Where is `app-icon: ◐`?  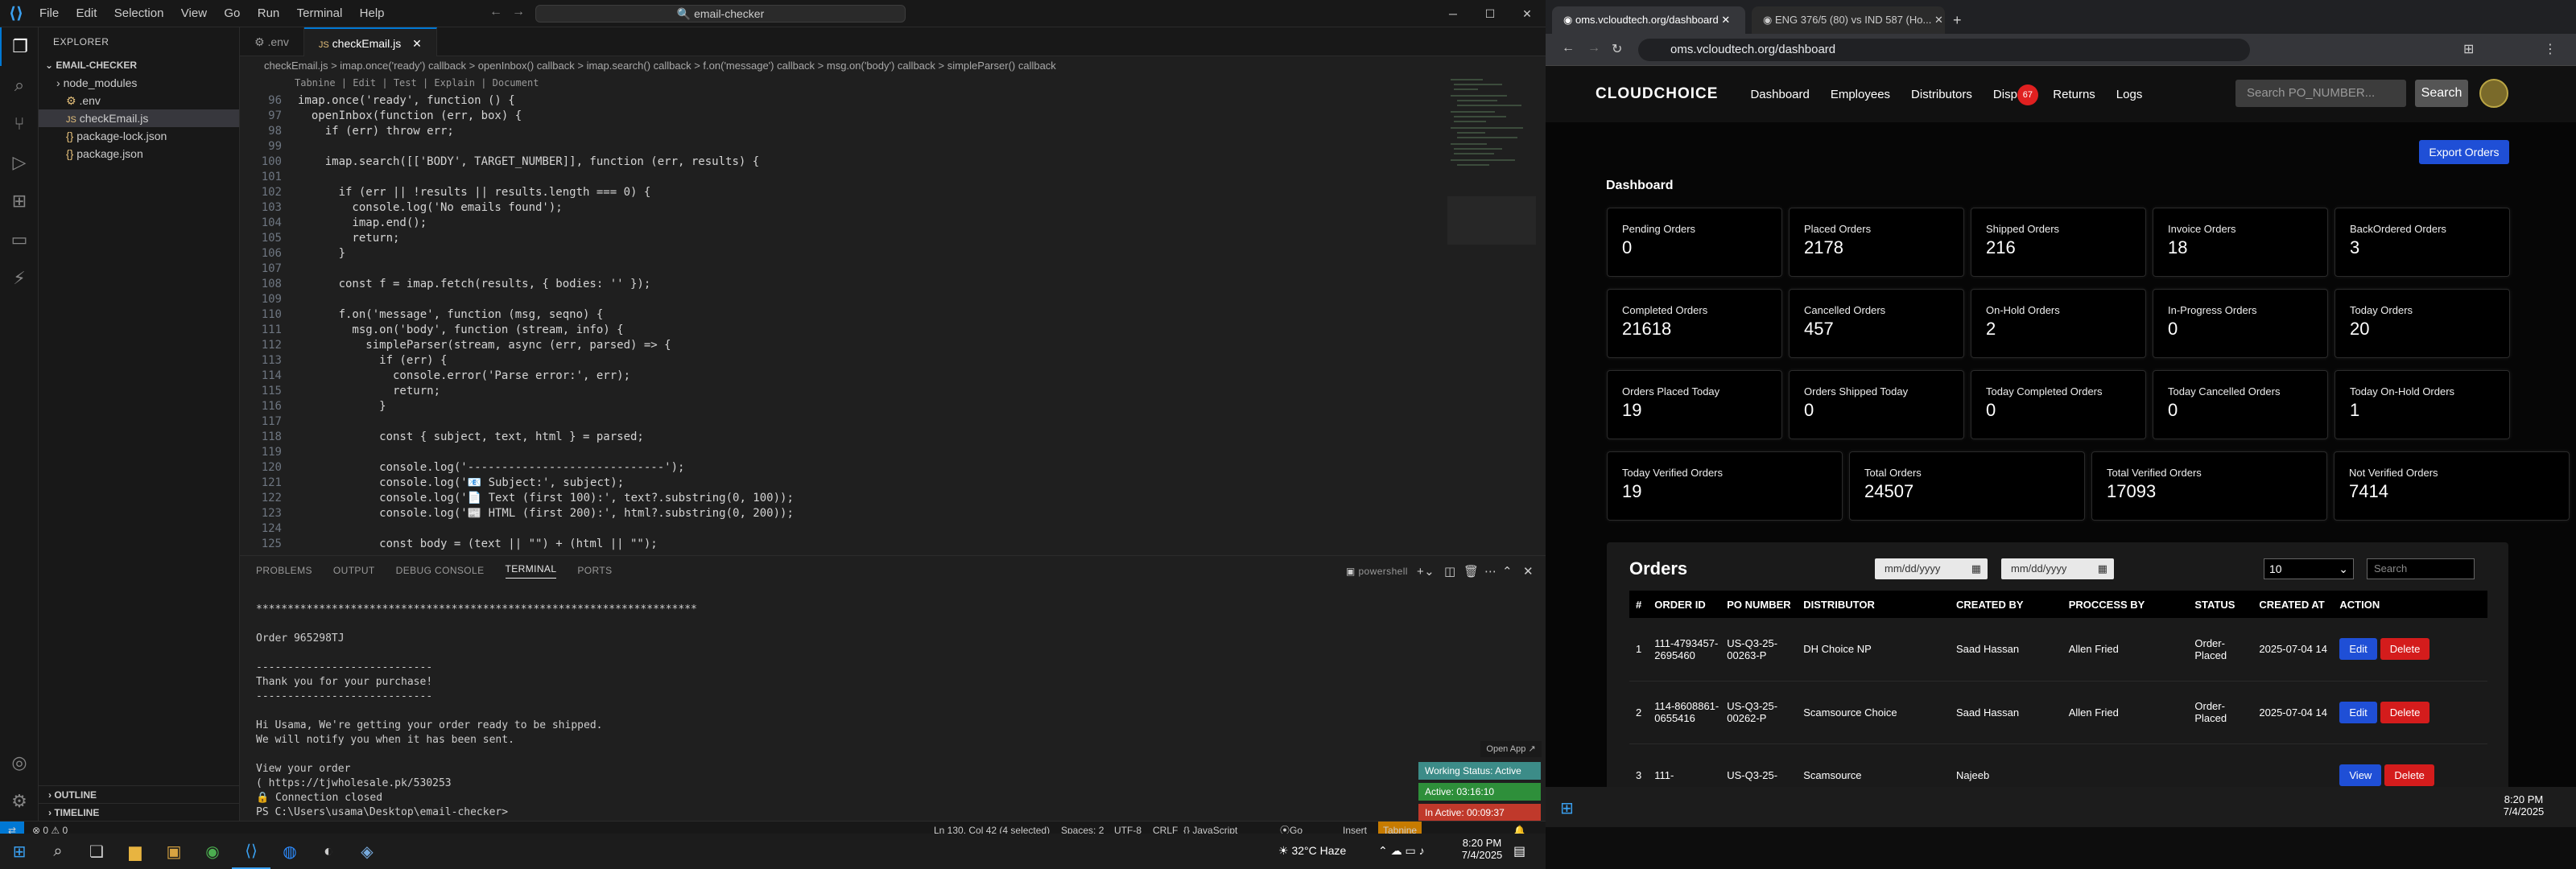 app-icon: ◐ is located at coordinates (328, 852).